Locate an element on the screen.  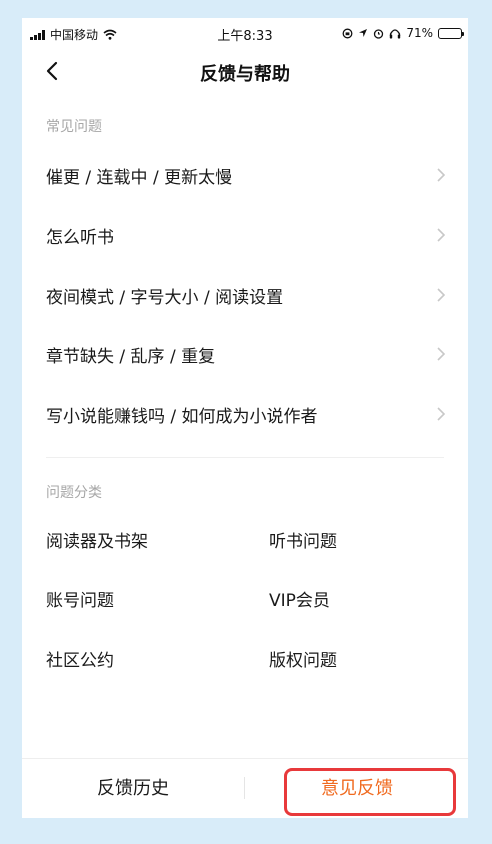
orientation-lock-icon is located at coordinates (347, 33).